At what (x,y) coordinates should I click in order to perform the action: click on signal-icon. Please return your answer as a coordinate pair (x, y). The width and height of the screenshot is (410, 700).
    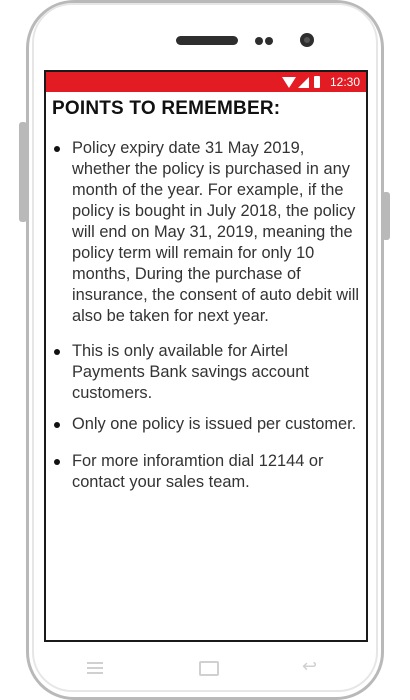
    Looking at the image, I should click on (303, 82).